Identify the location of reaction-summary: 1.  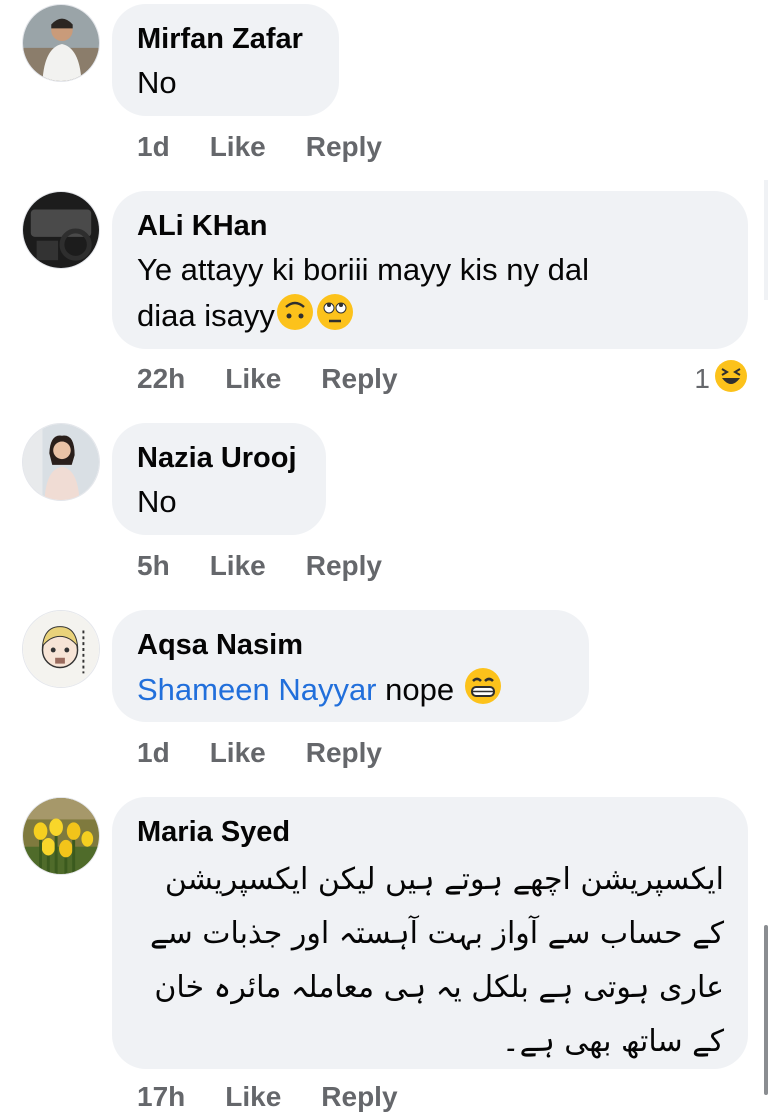
(721, 379).